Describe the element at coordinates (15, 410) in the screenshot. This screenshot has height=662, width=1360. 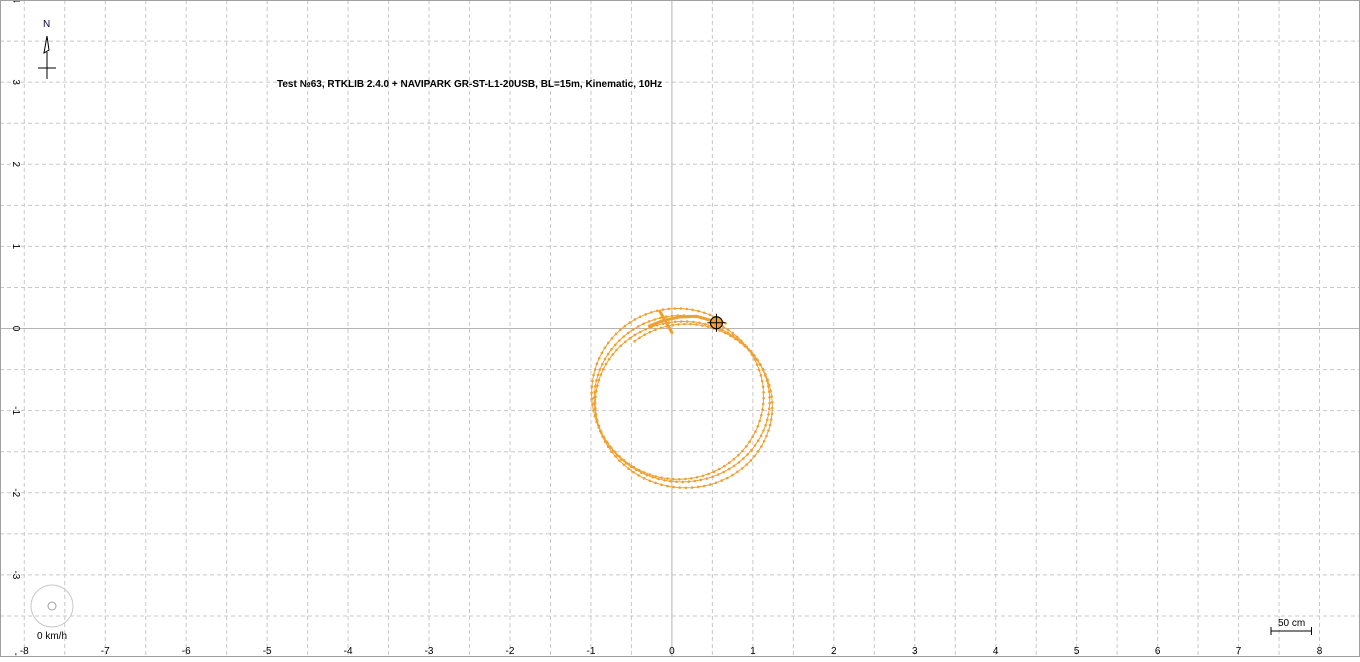
I see `y-tick-label: -1` at that location.